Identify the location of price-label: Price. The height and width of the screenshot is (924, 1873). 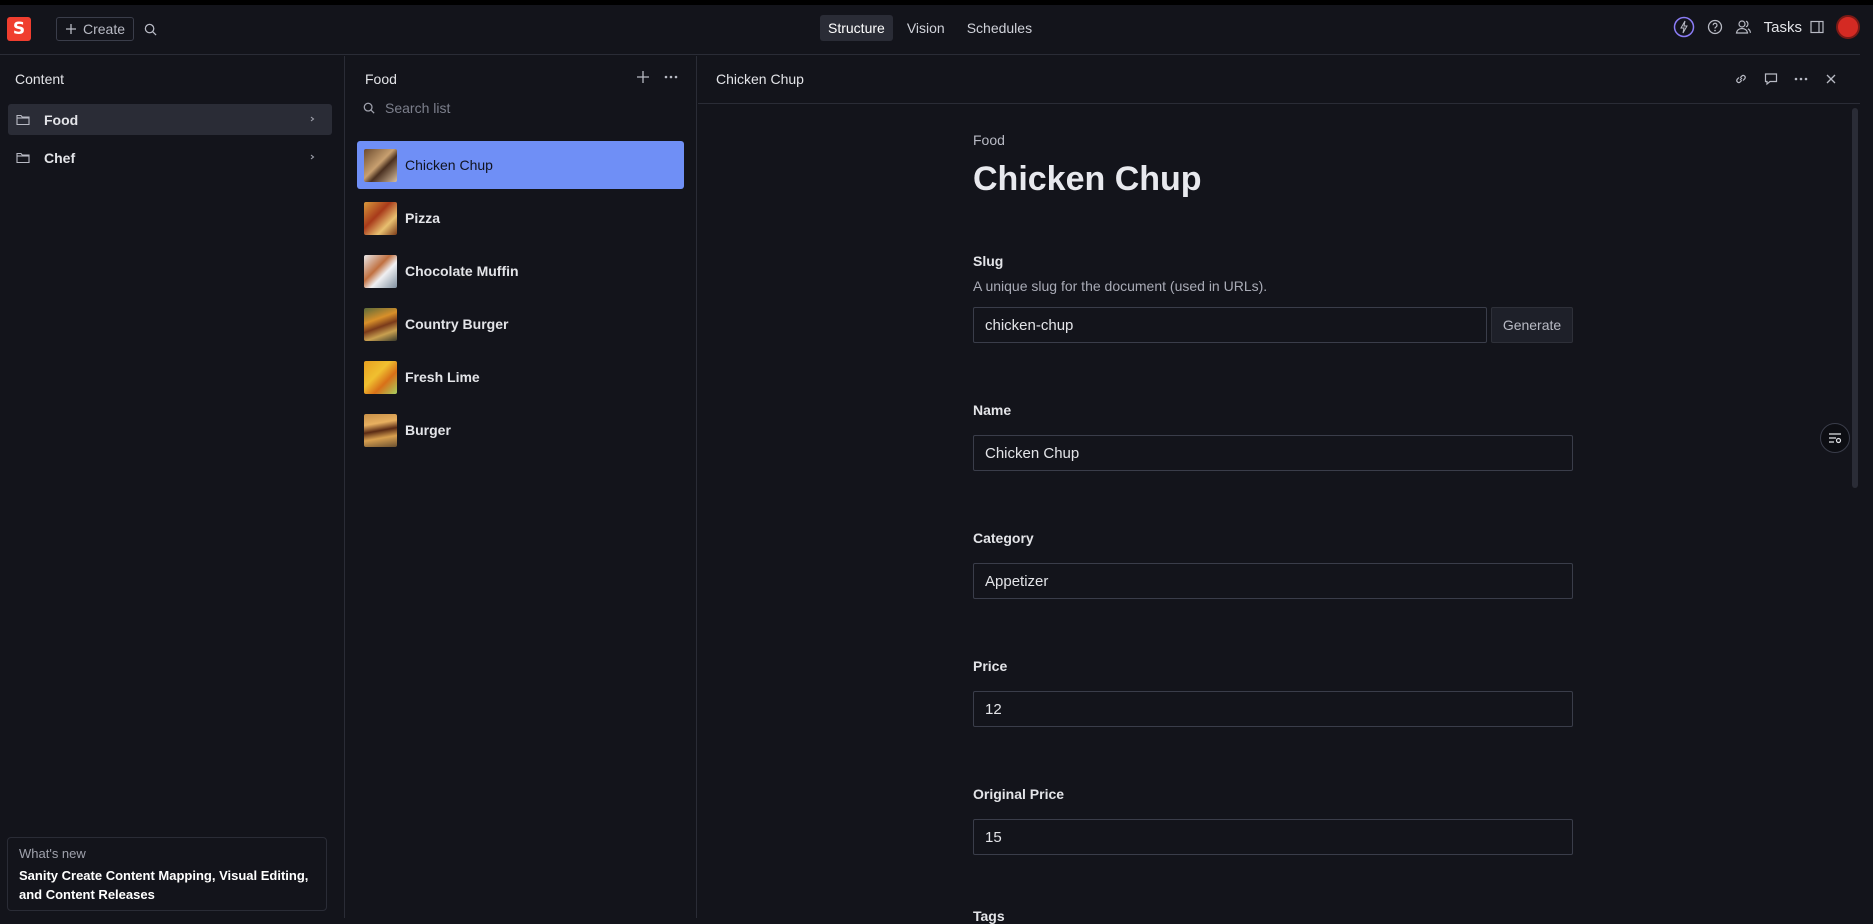
(990, 666).